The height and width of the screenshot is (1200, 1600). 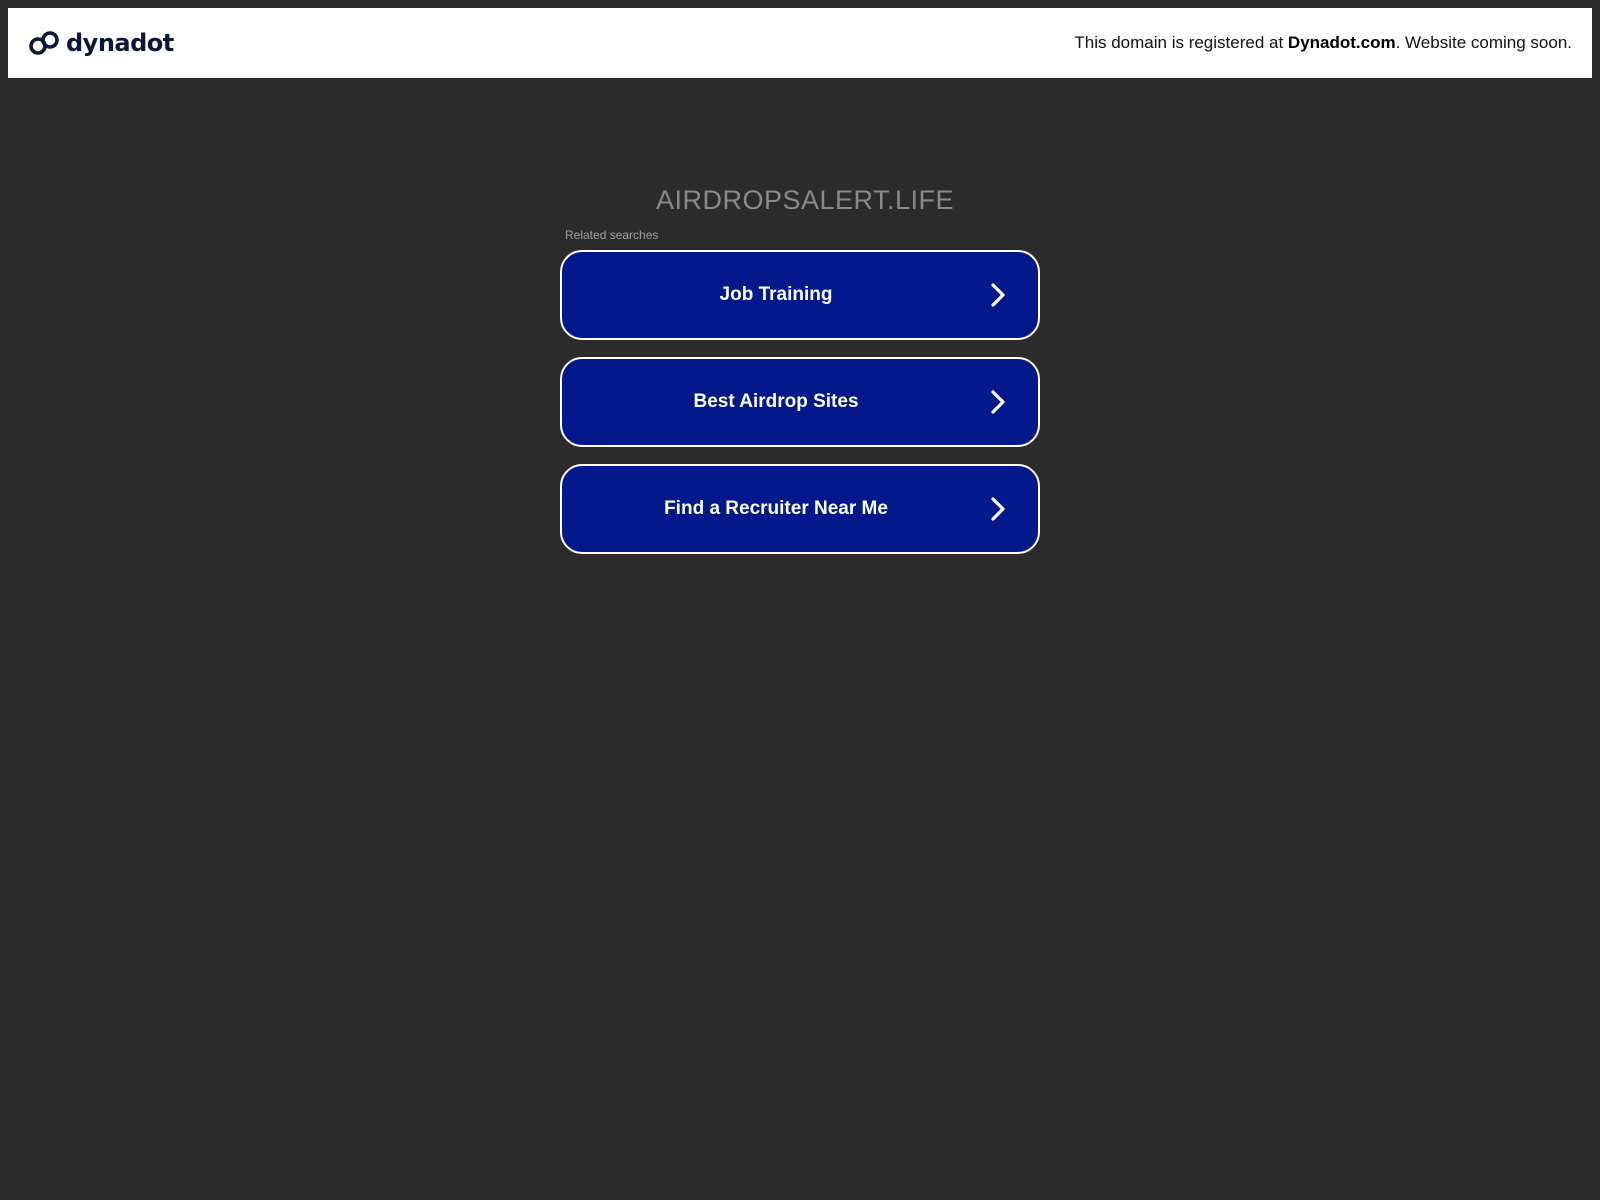 What do you see at coordinates (120, 43) in the screenshot?
I see `brand-name: dynadot` at bounding box center [120, 43].